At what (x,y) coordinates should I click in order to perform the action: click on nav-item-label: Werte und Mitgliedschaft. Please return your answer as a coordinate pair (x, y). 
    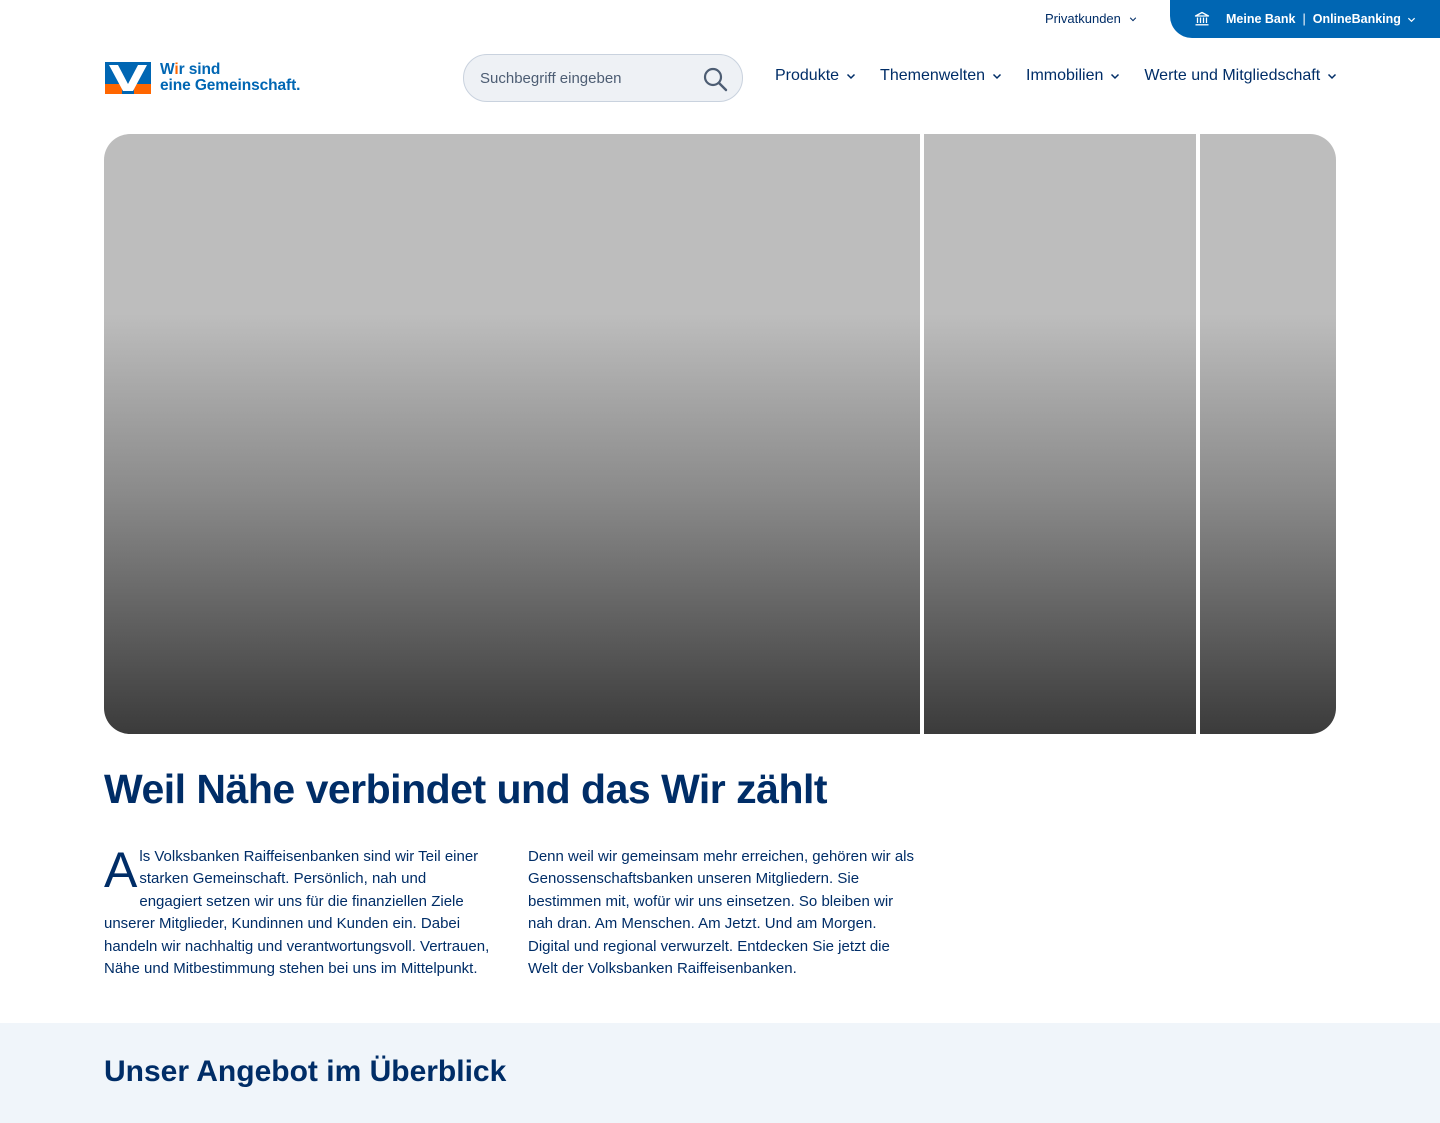
    Looking at the image, I should click on (1232, 75).